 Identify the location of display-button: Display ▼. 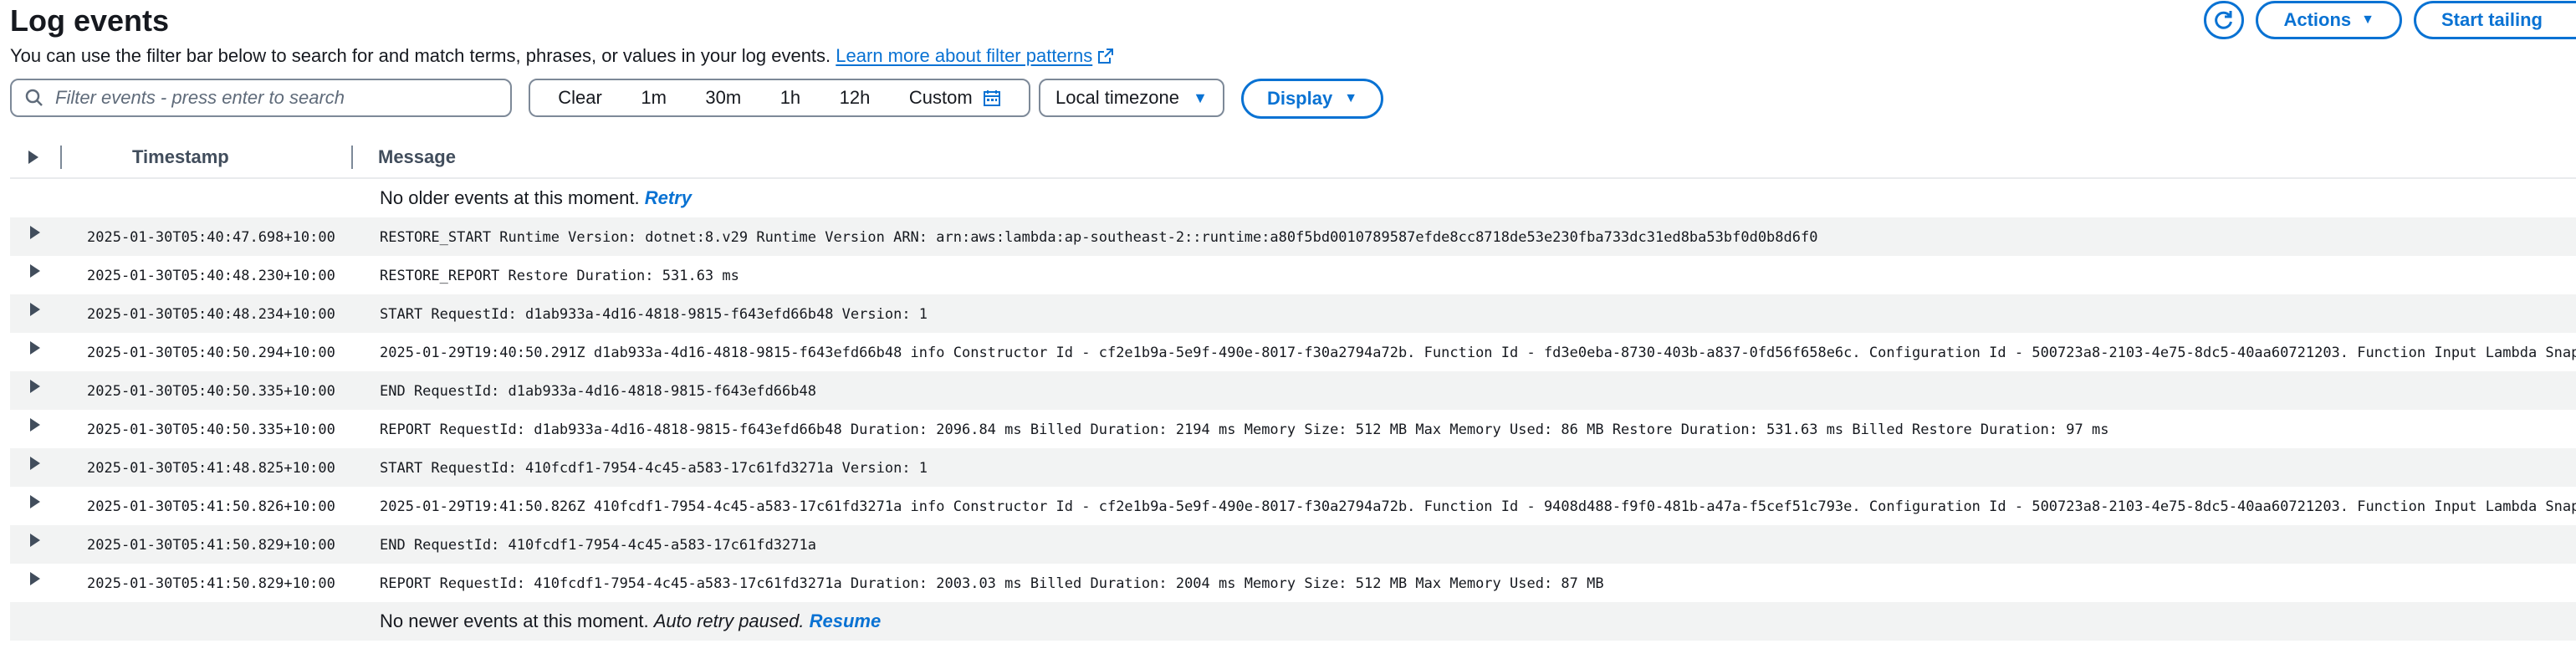
(1312, 99).